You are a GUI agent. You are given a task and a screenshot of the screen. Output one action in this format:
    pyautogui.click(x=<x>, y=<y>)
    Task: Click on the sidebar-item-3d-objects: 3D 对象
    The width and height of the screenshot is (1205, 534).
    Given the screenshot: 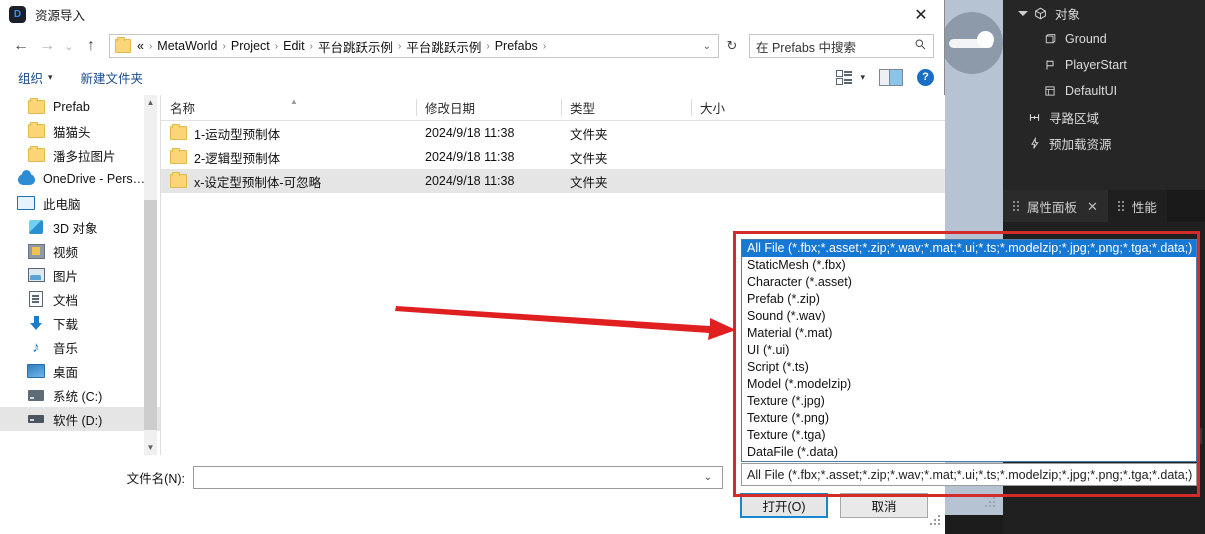 What is the action you would take?
    pyautogui.click(x=80, y=227)
    